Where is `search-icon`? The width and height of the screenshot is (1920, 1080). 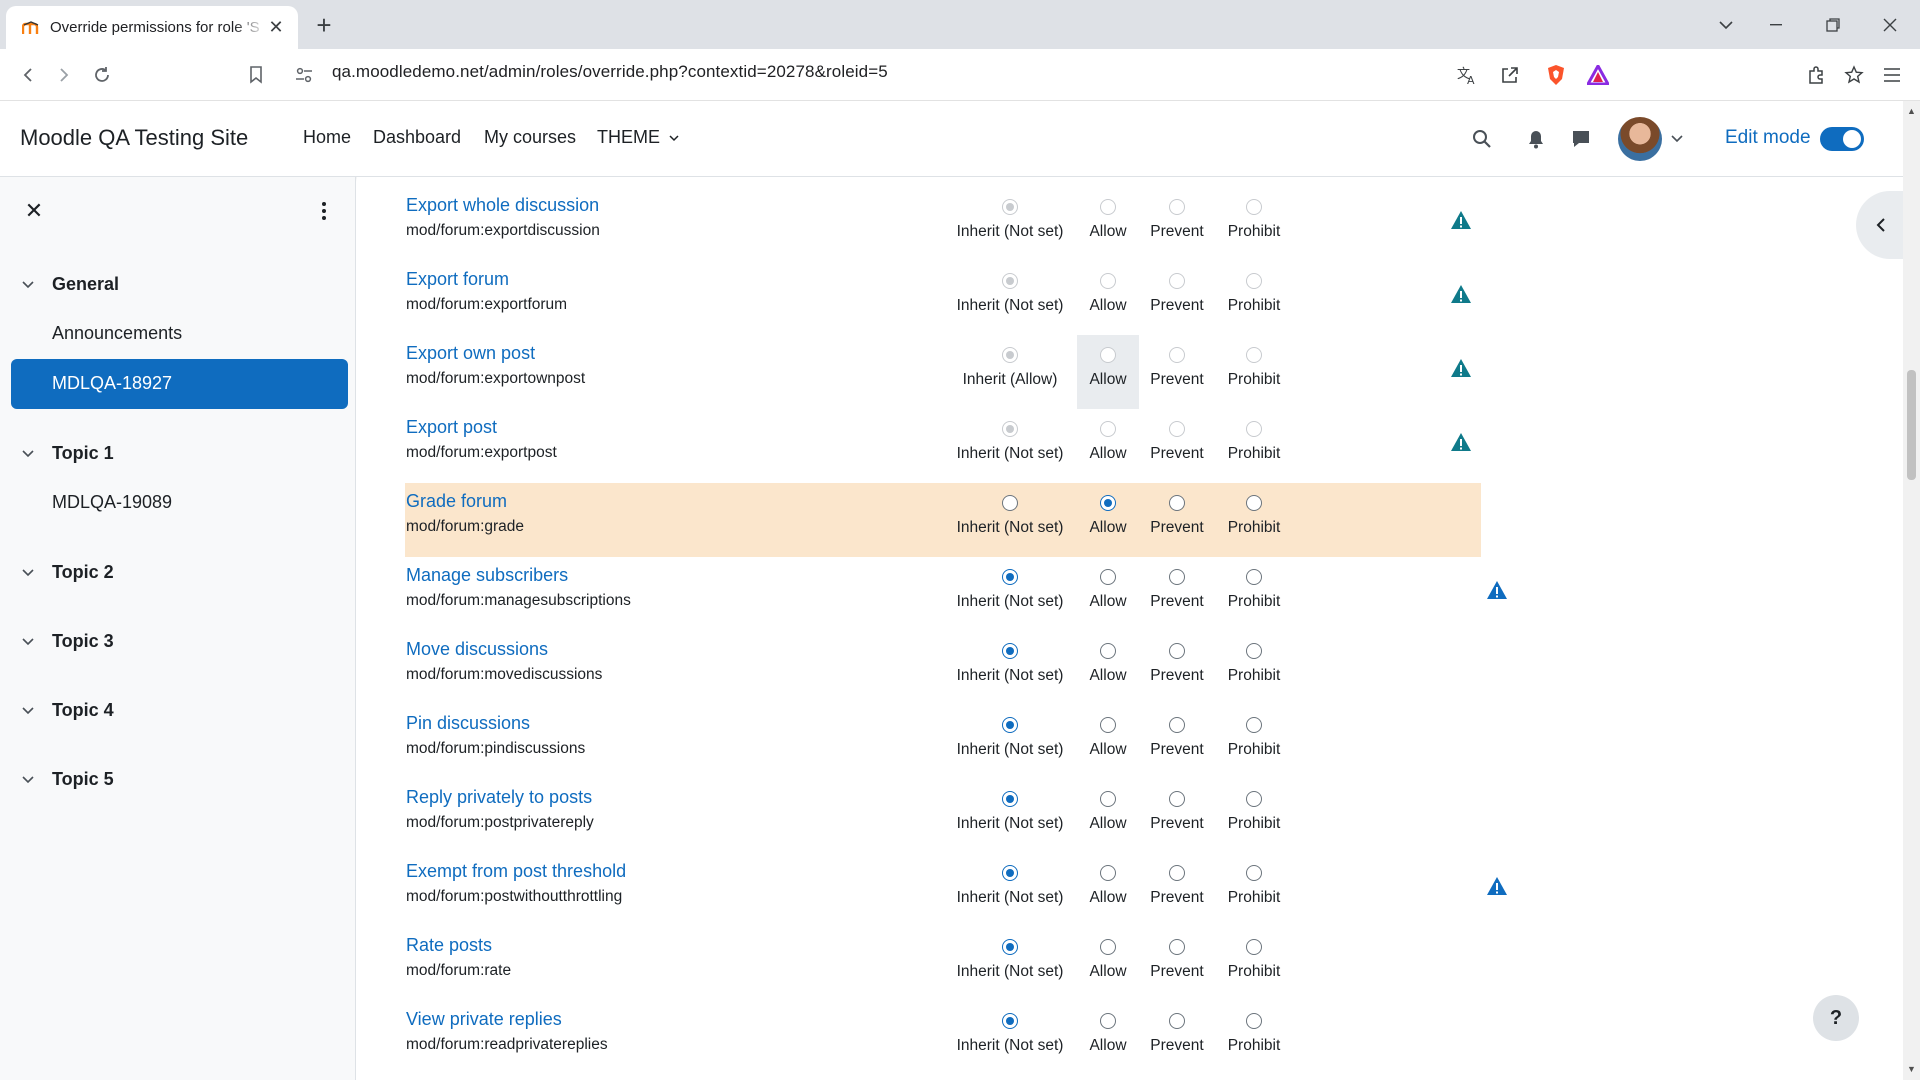 search-icon is located at coordinates (1482, 139).